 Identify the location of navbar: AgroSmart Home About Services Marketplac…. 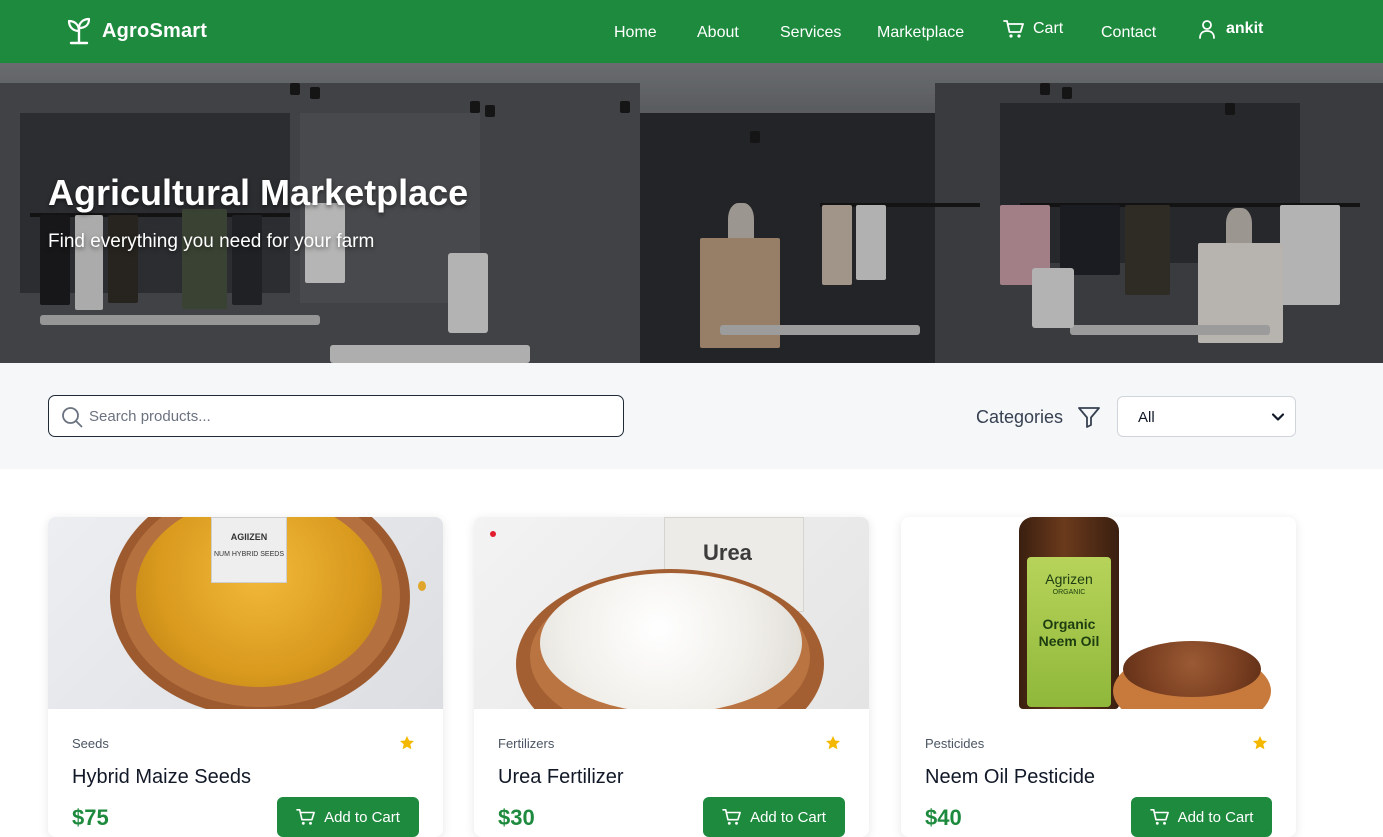
(691, 31).